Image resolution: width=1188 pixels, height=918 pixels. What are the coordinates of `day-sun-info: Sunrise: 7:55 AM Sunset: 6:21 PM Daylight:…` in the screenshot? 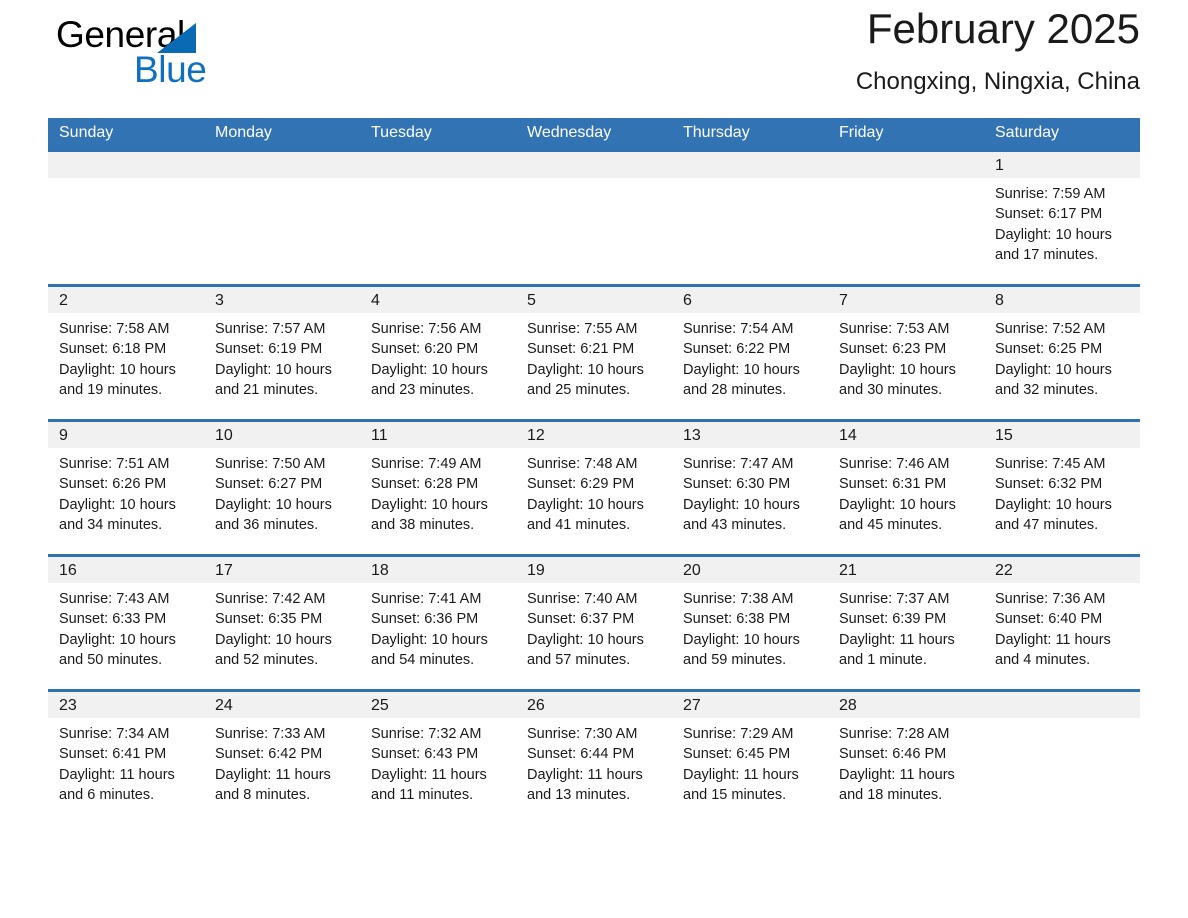 It's located at (594, 356).